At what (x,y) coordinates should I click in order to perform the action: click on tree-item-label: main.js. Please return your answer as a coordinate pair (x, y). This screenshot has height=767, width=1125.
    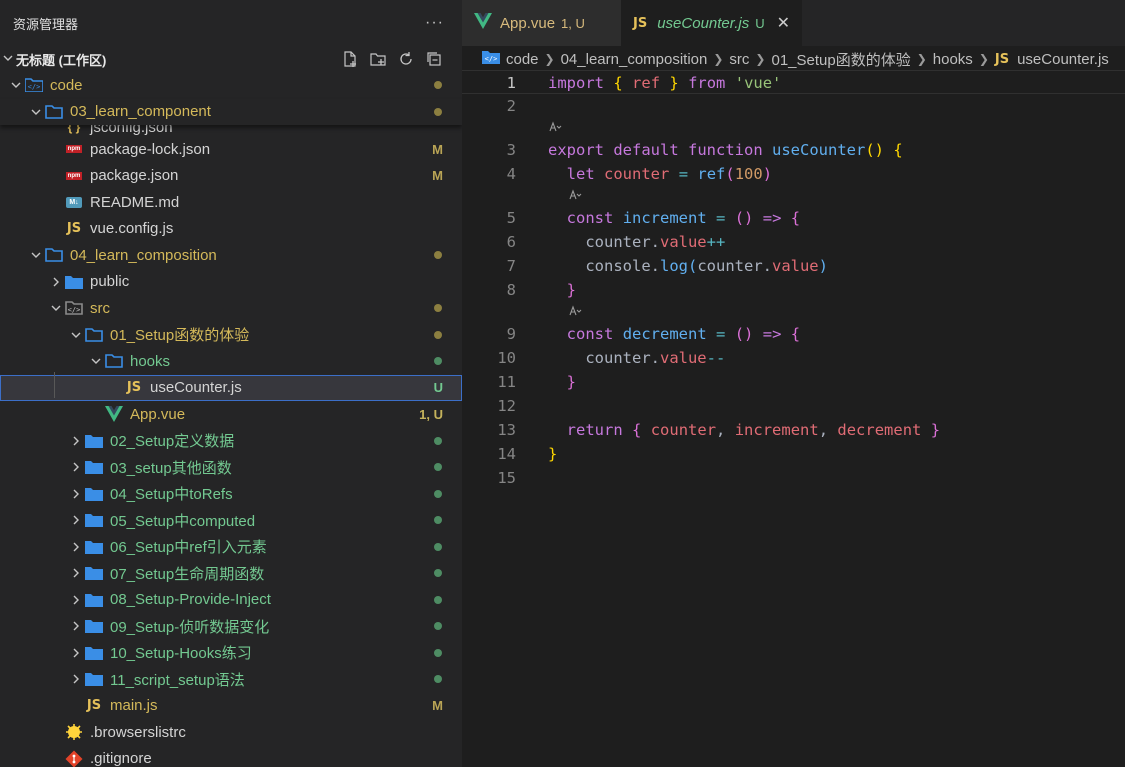
    Looking at the image, I should click on (134, 706).